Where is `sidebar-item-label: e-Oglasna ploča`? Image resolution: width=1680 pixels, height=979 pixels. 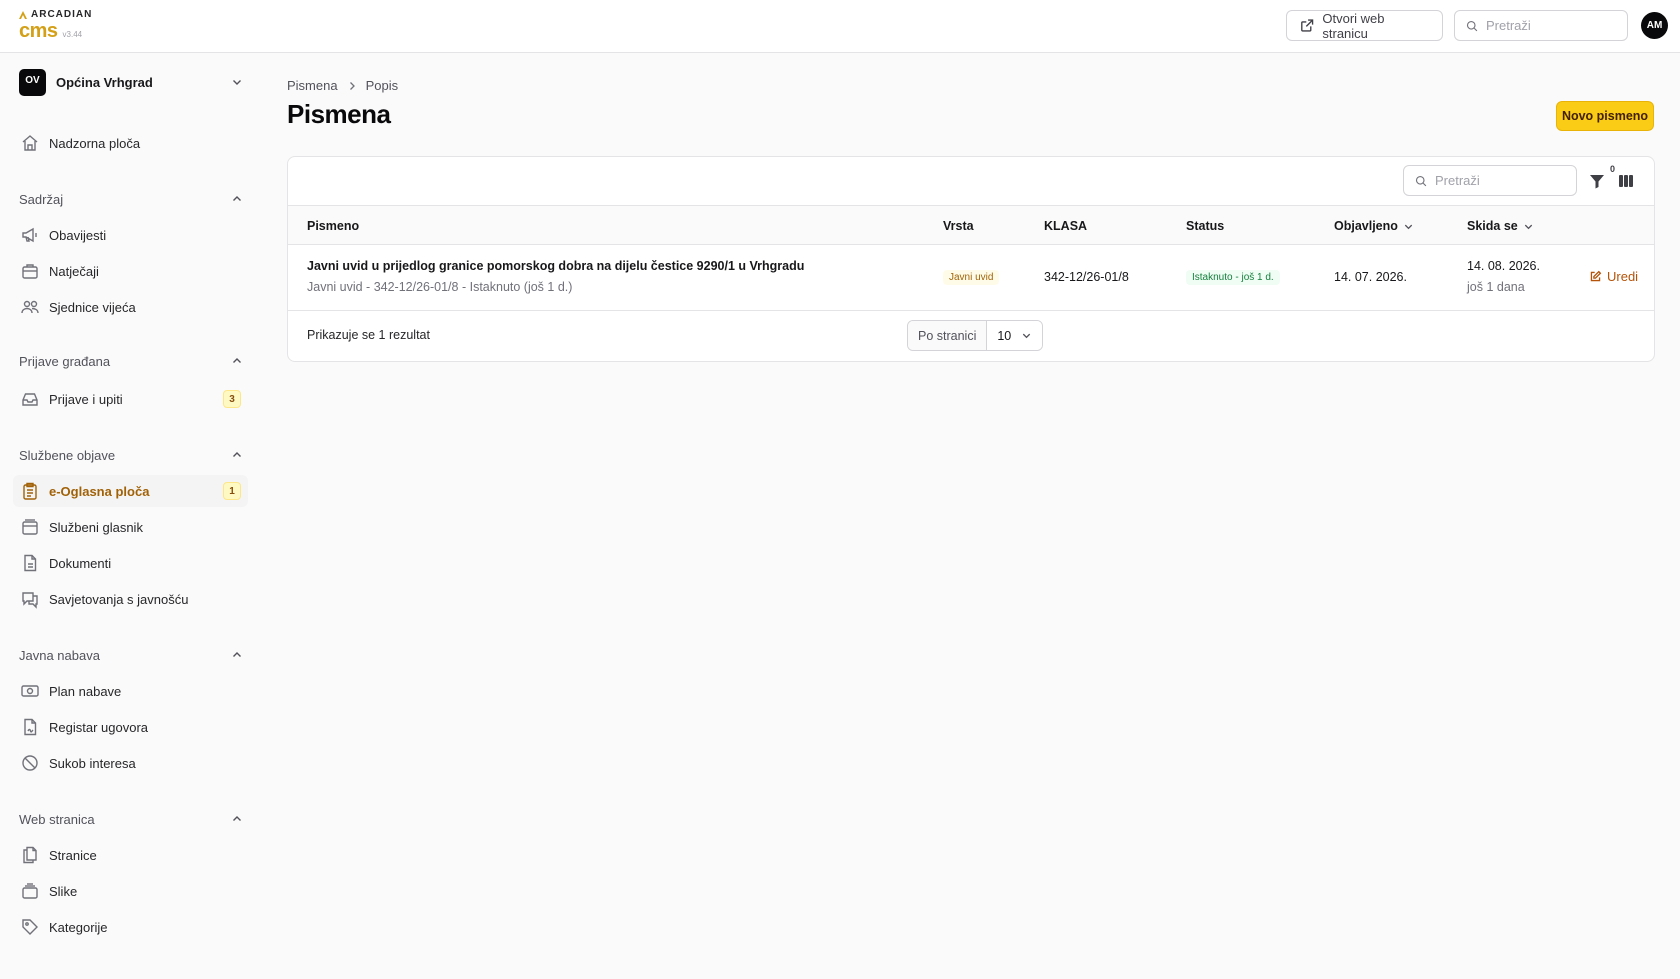
sidebar-item-label: e-Oglasna ploča is located at coordinates (99, 491).